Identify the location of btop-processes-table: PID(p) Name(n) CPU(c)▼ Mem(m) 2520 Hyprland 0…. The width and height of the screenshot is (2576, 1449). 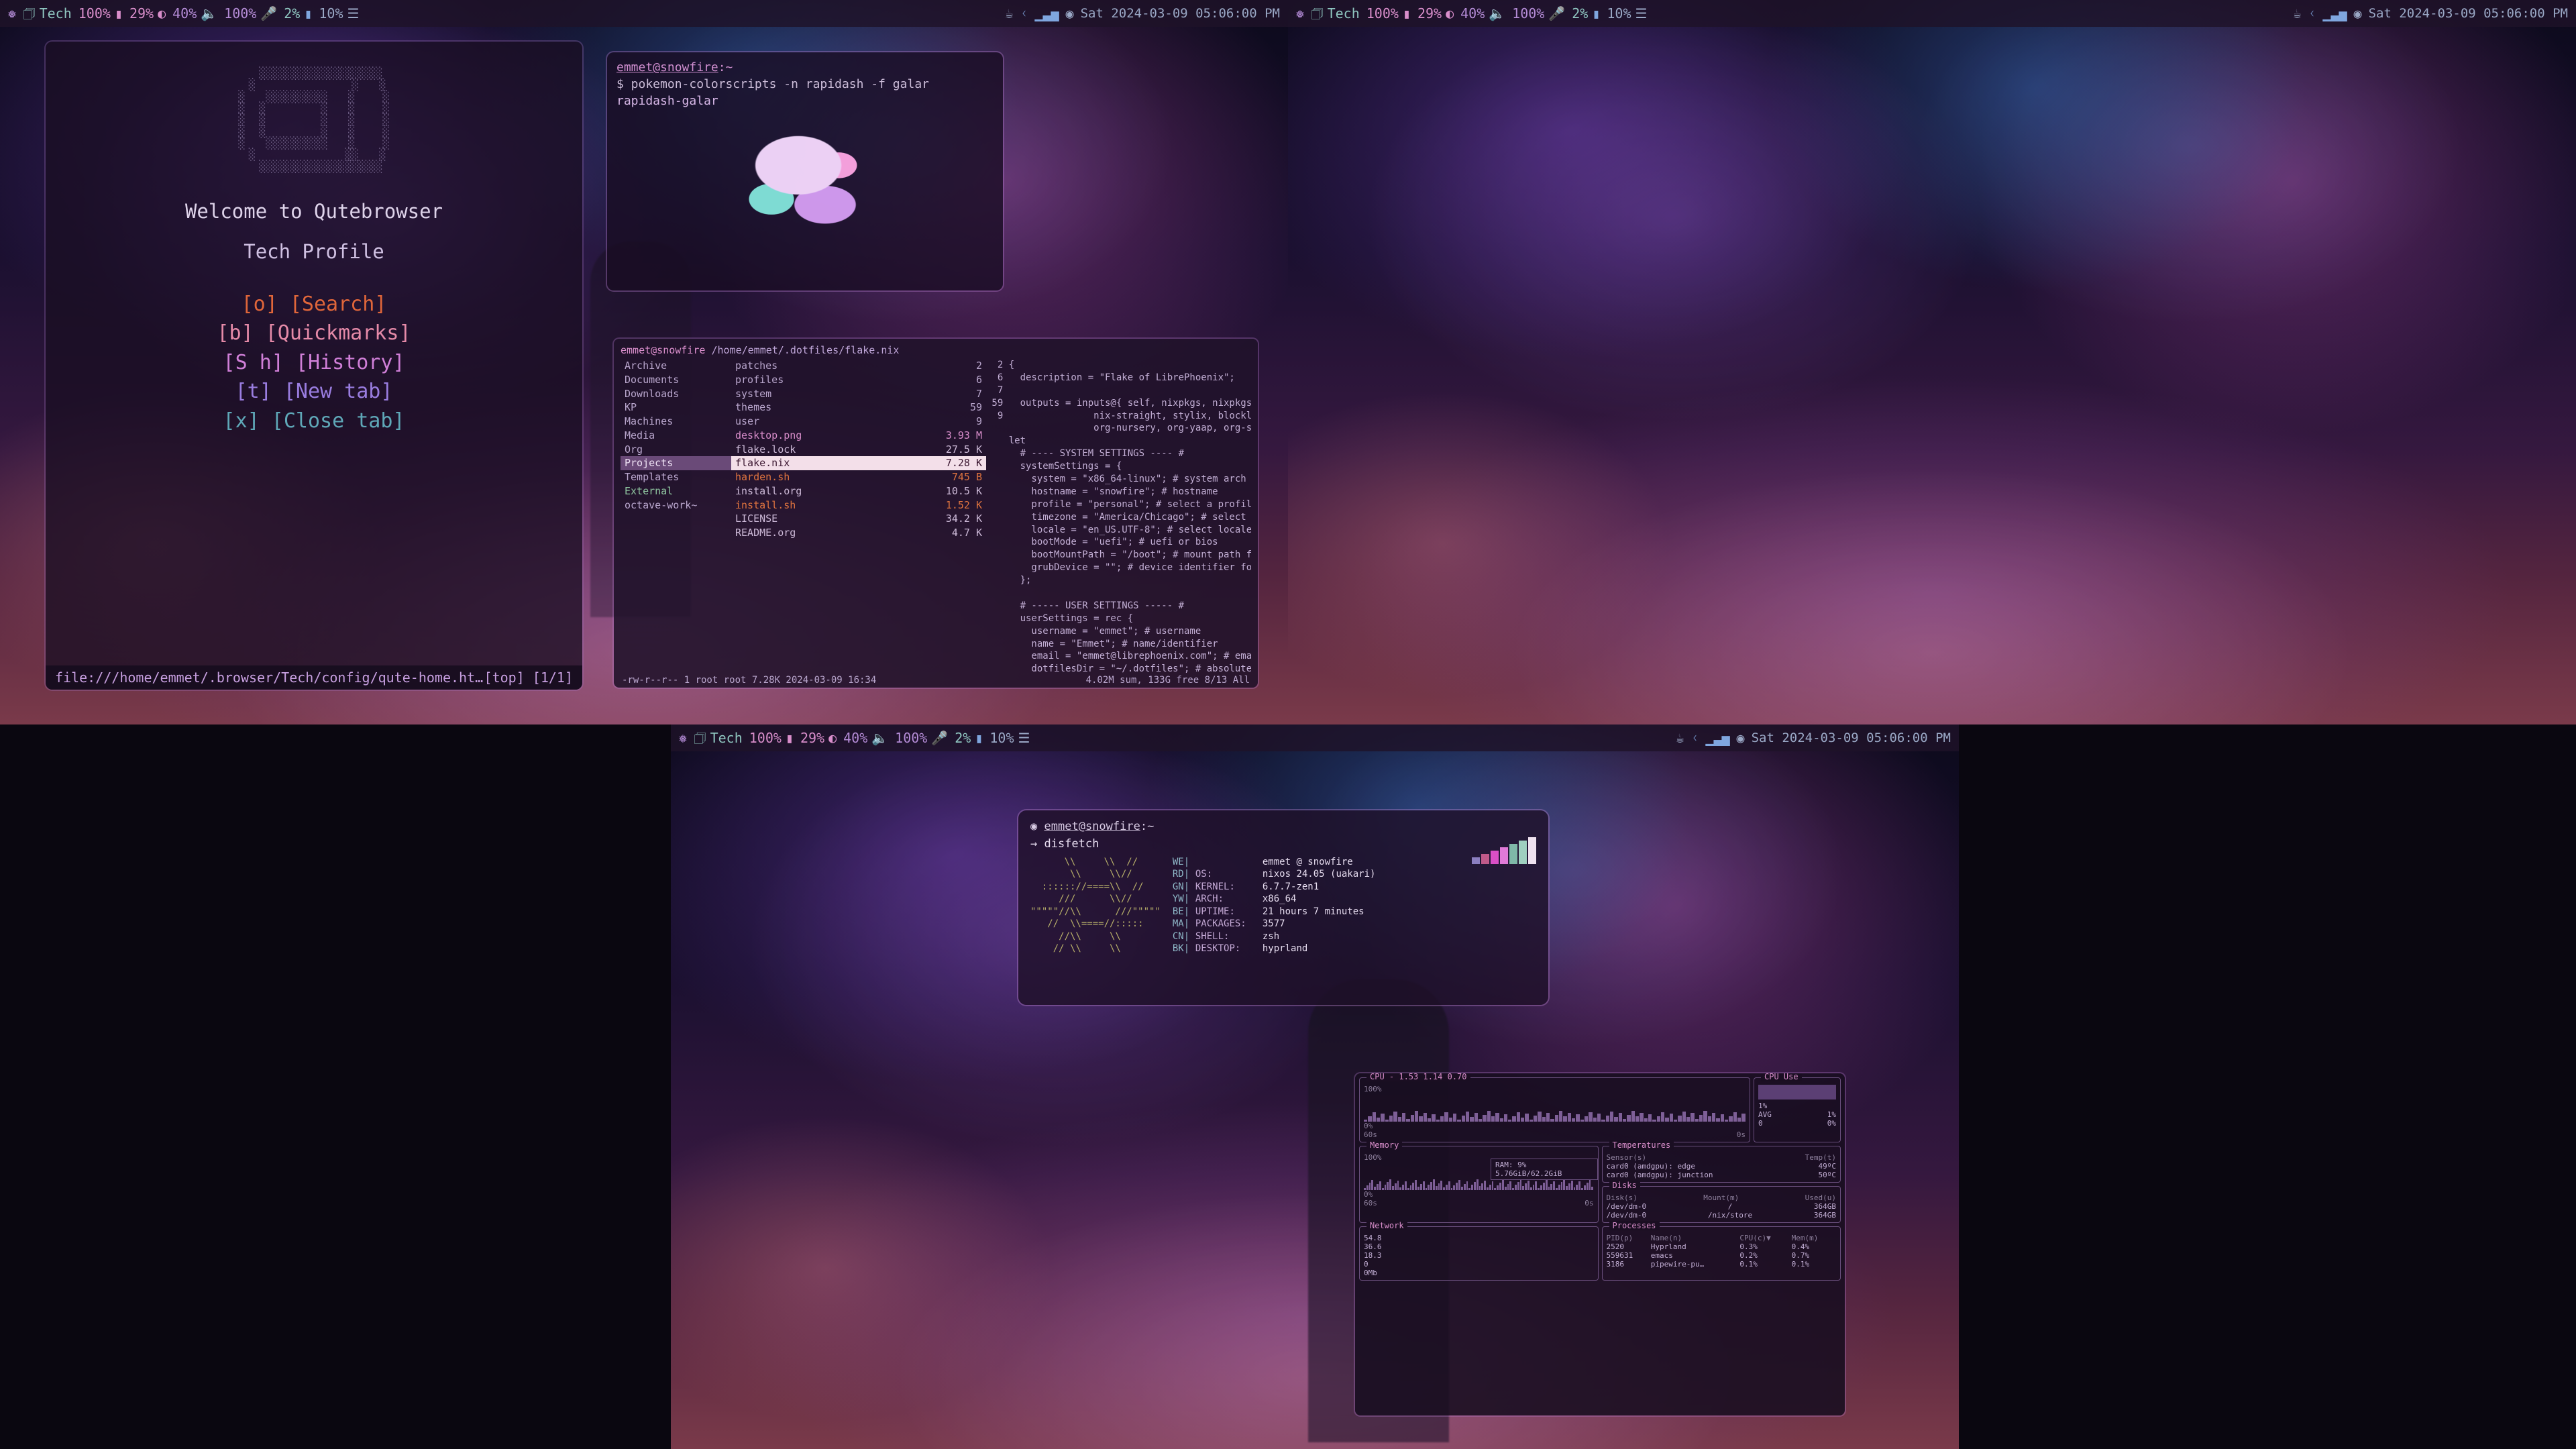
(1722, 1251).